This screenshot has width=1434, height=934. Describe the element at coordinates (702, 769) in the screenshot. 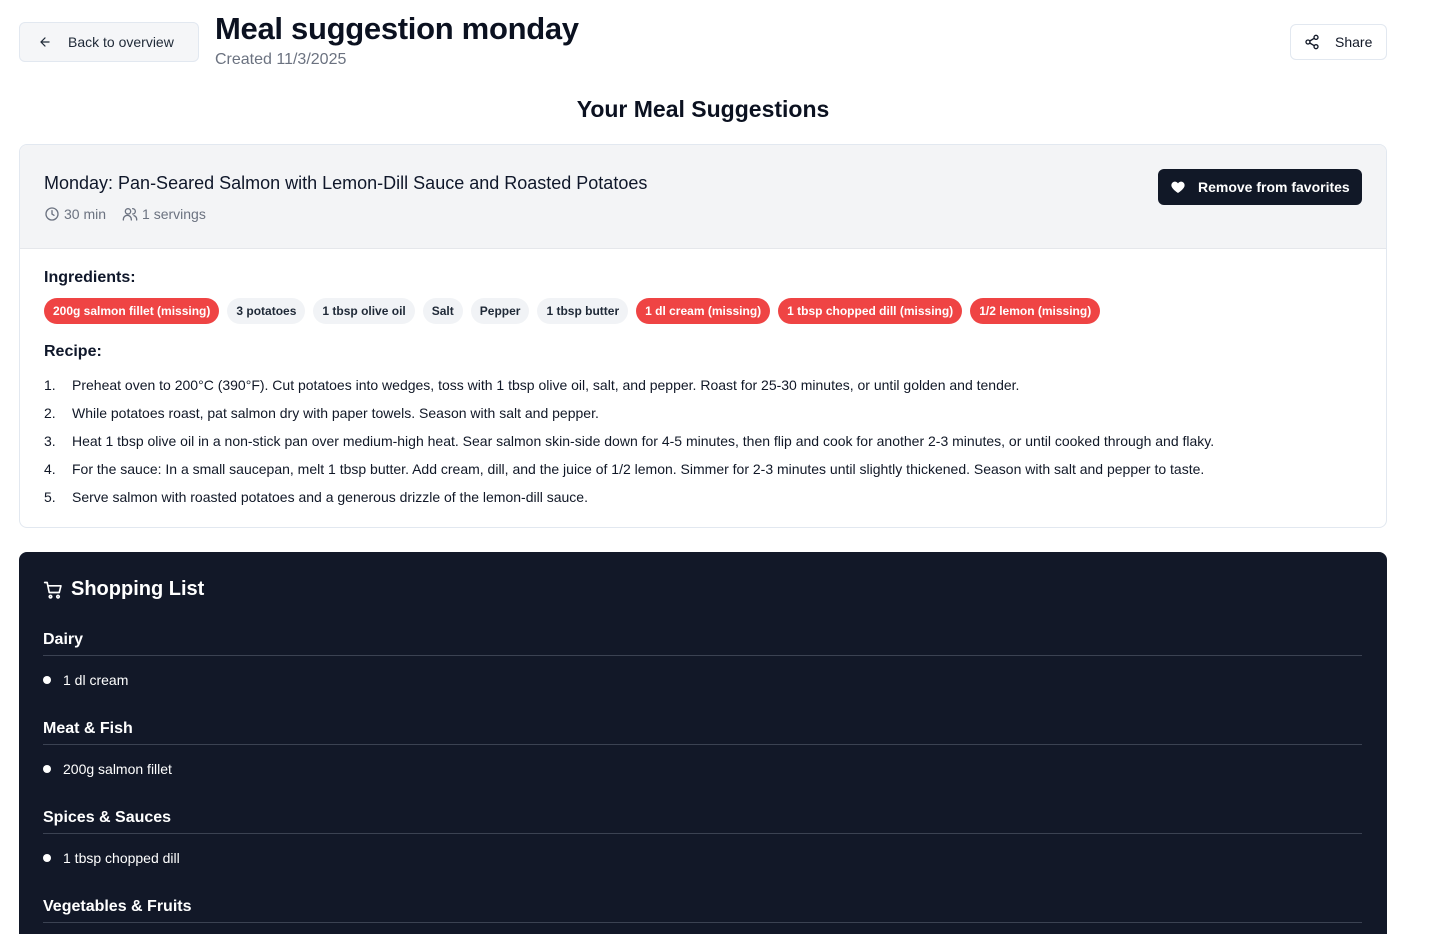

I see `shopping-item: 200g salmon fillet` at that location.